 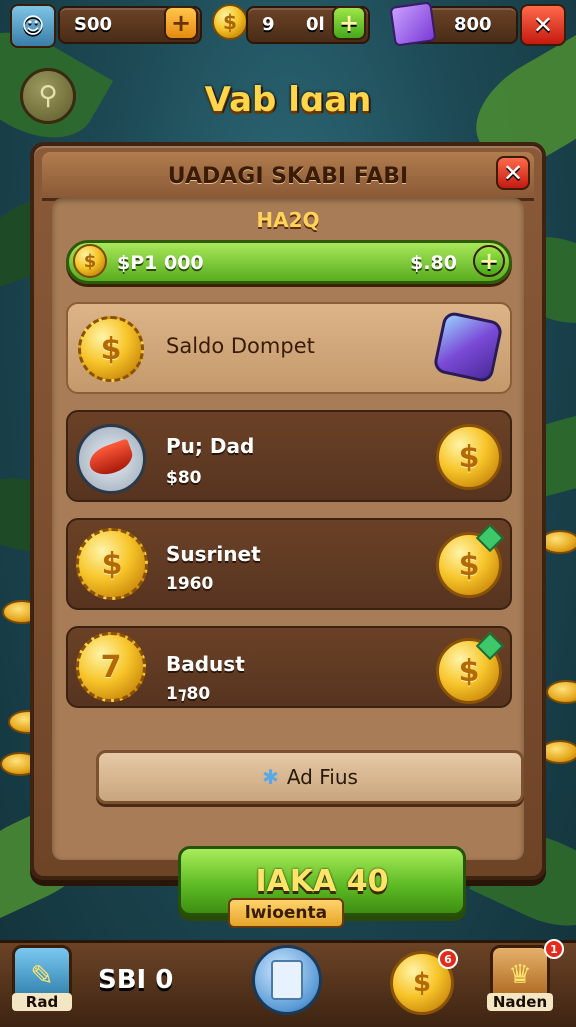 What do you see at coordinates (473, 24) in the screenshot?
I see `resource-3-value: 800` at bounding box center [473, 24].